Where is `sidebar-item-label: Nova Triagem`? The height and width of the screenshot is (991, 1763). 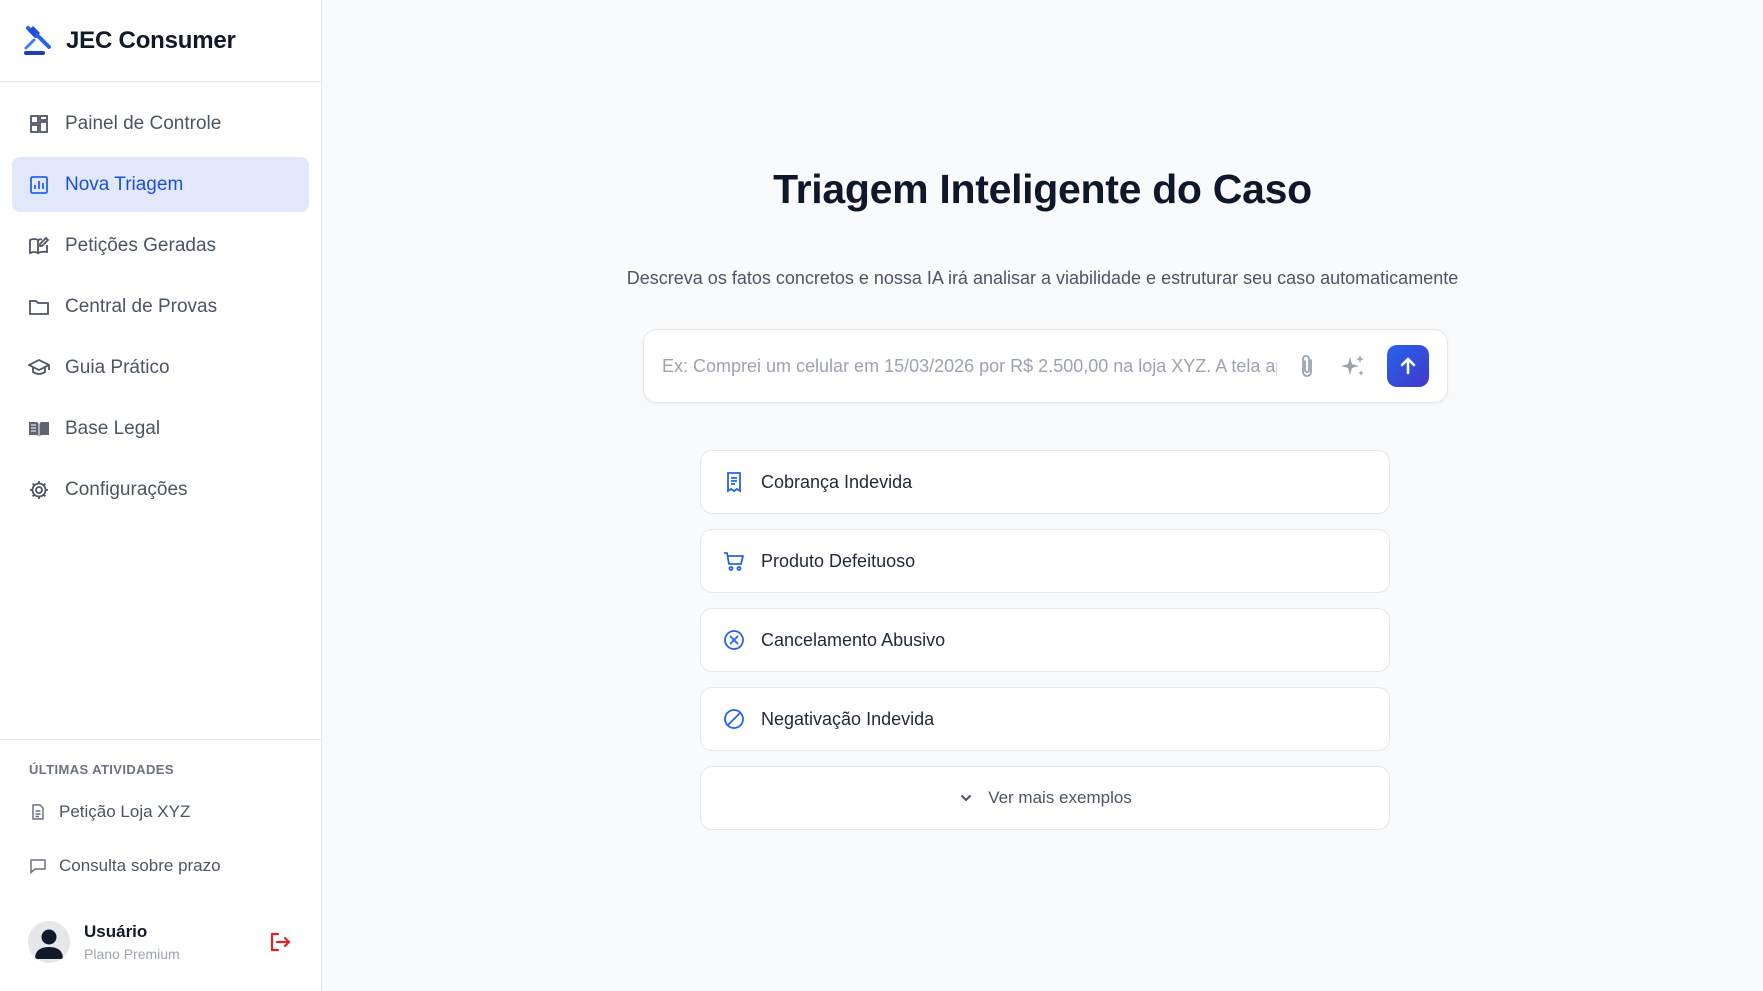 sidebar-item-label: Nova Triagem is located at coordinates (124, 184).